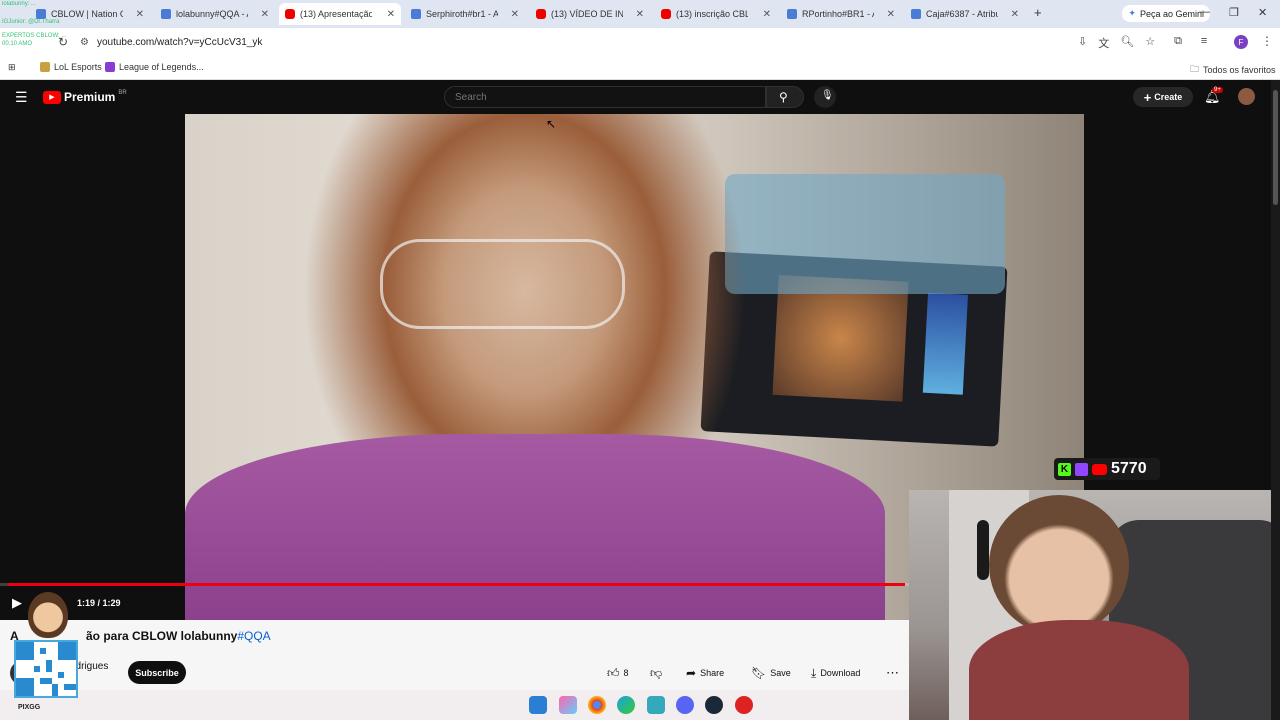 The height and width of the screenshot is (720, 1280). I want to click on windows-start-icon, so click(538, 705).